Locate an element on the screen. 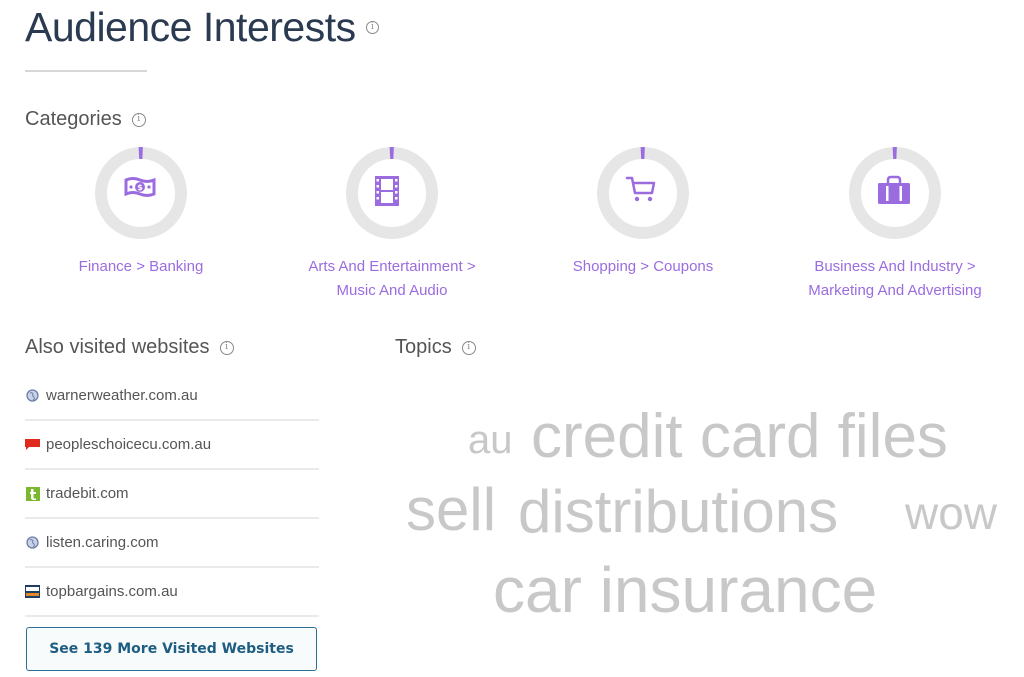 The width and height of the screenshot is (1024, 677). topics-heading: Topics i is located at coordinates (435, 347).